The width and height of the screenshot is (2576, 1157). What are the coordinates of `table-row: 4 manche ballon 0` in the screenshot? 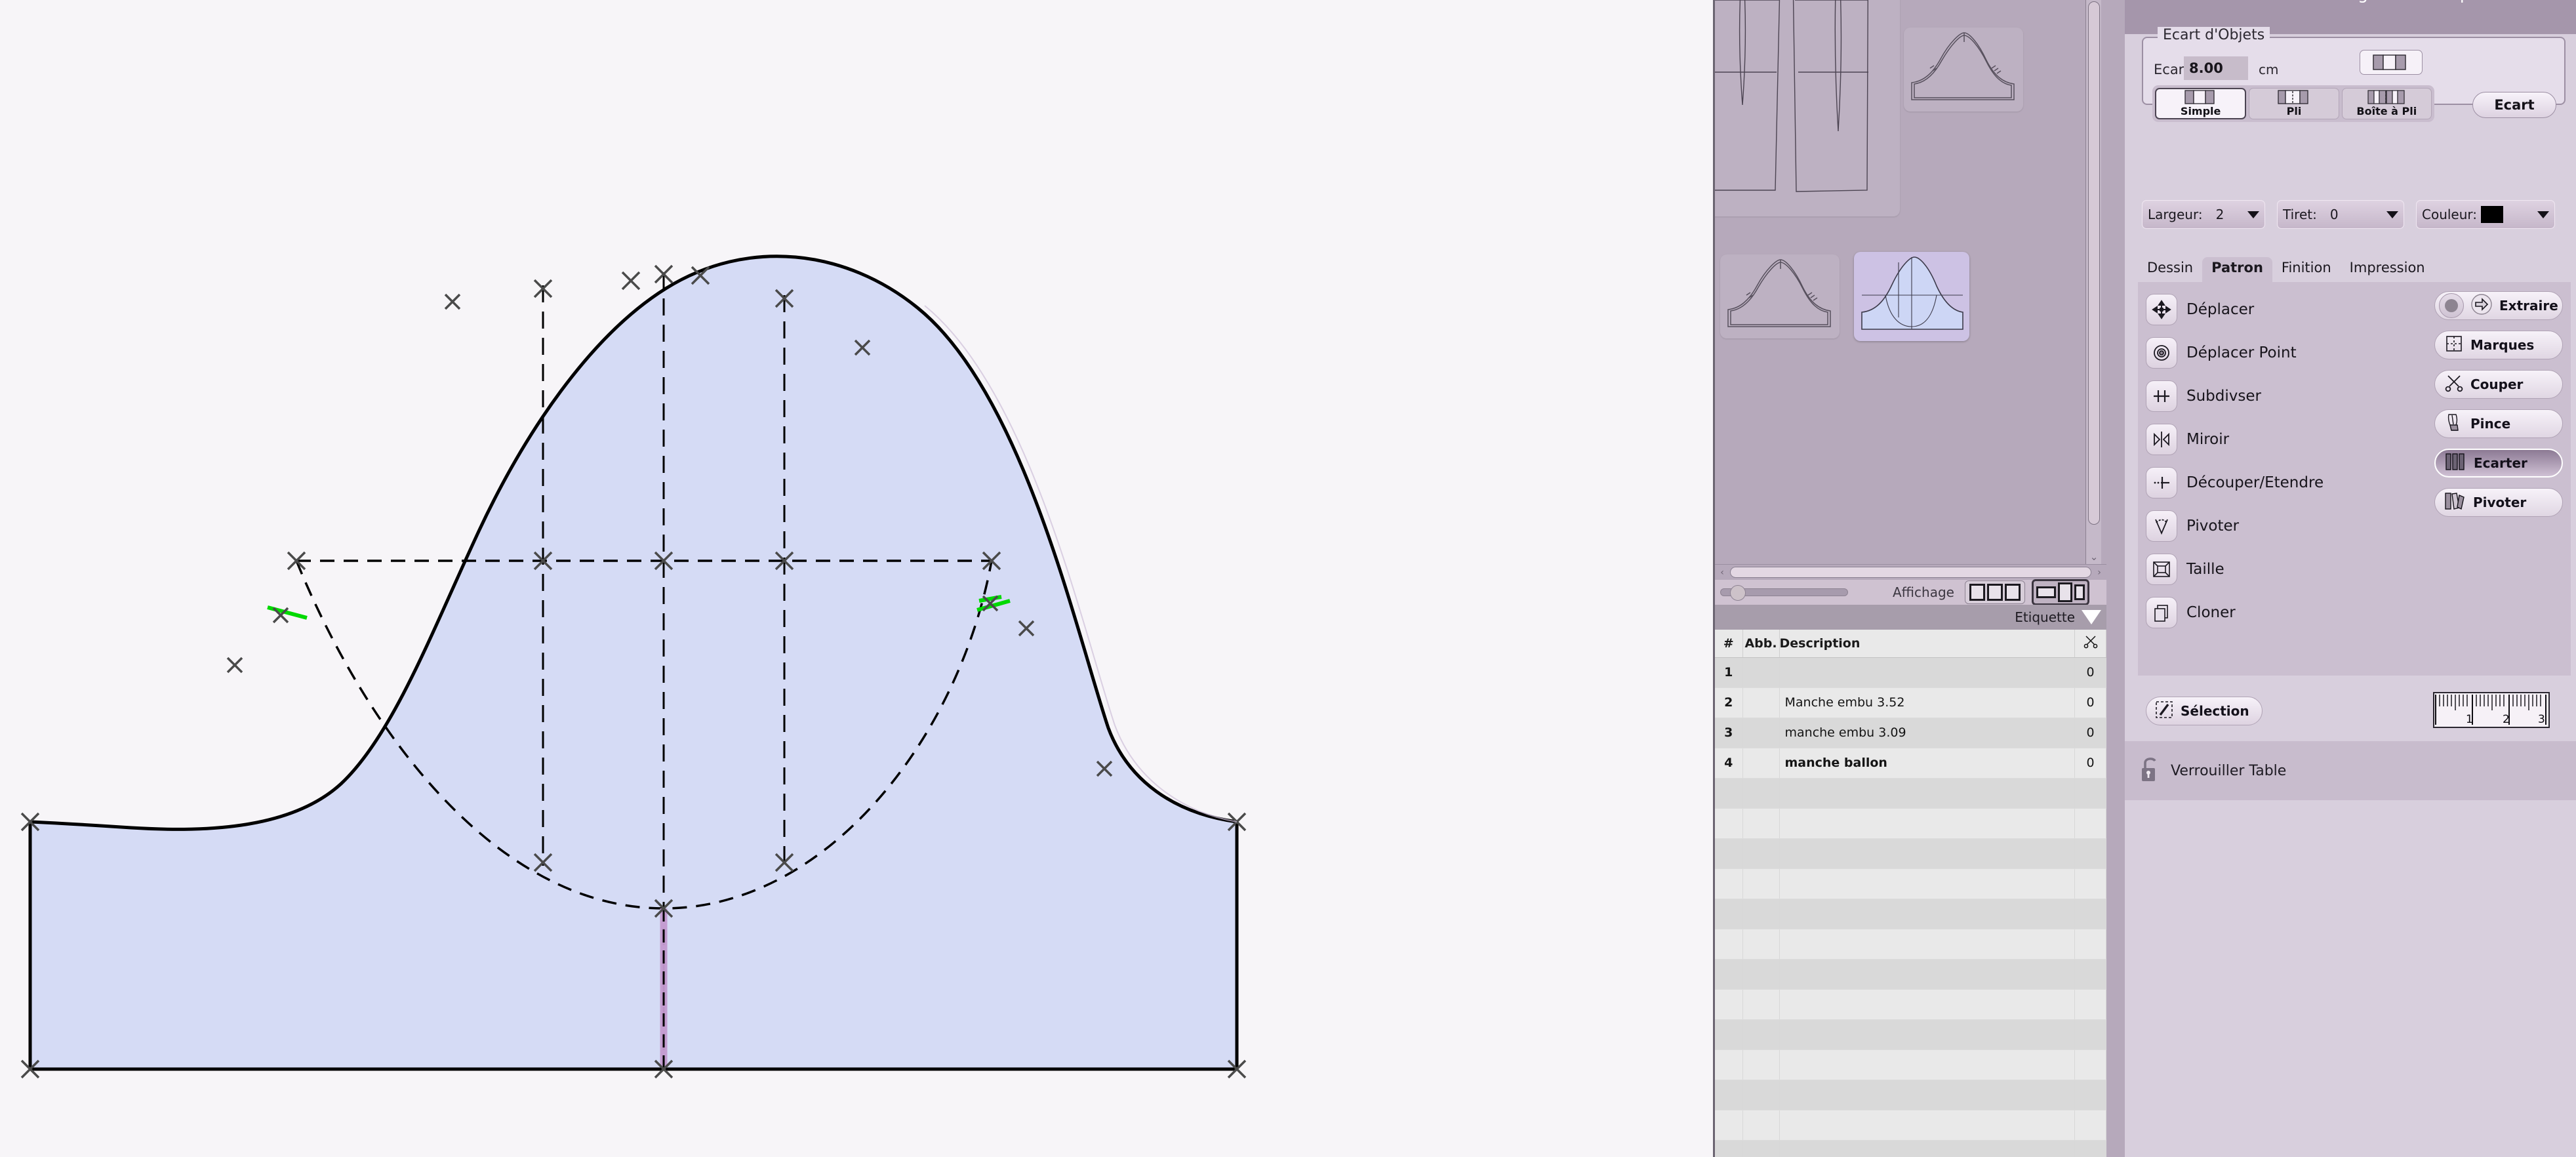 It's located at (1910, 763).